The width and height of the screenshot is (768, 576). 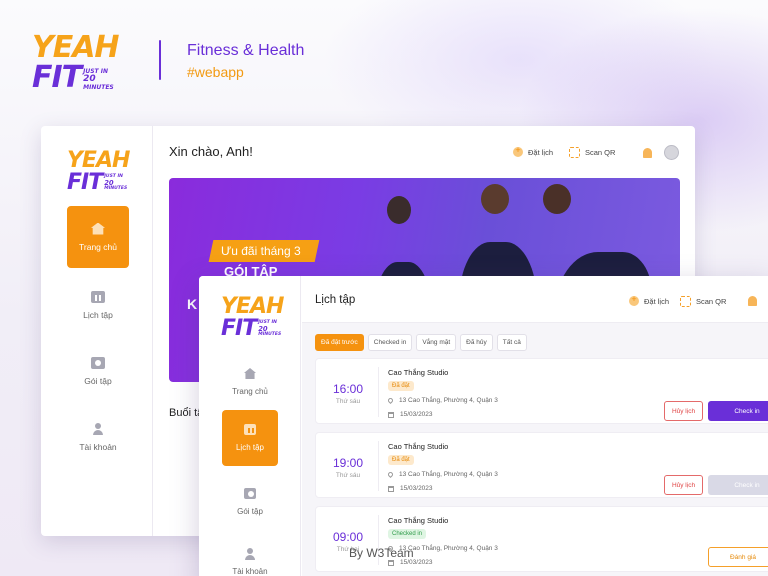 I want to click on status-badge: Checked in, so click(x=407, y=534).